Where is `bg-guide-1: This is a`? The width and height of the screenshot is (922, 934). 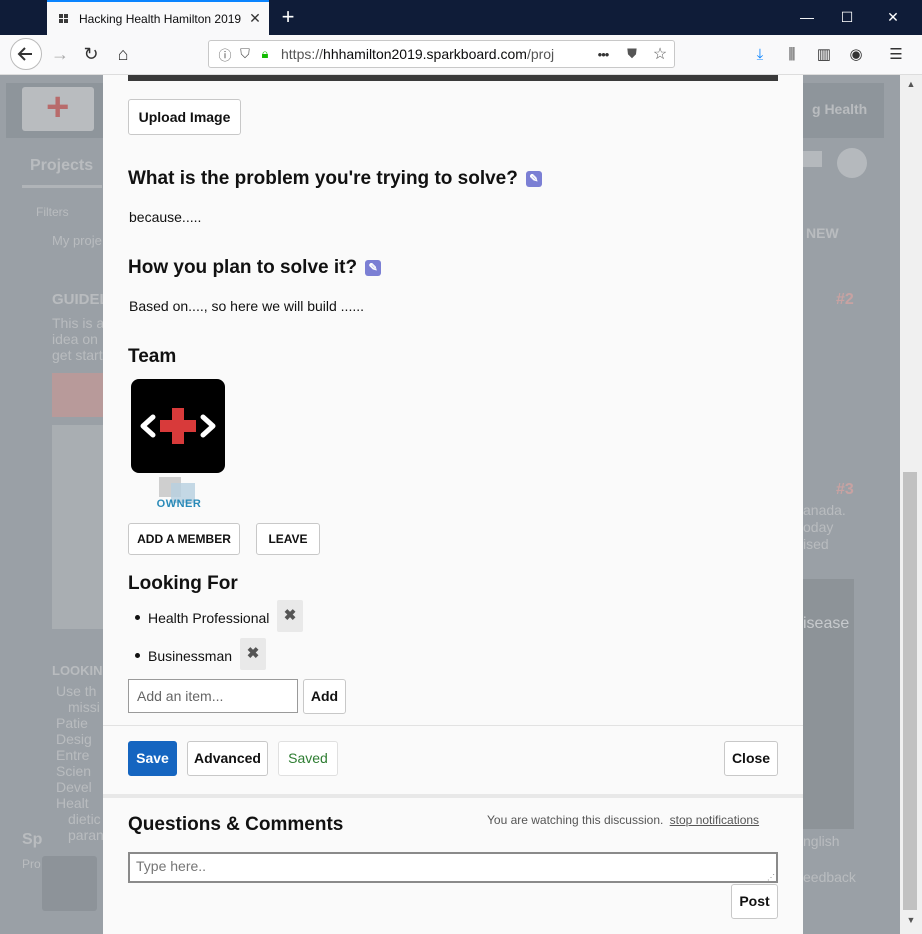 bg-guide-1: This is a is located at coordinates (78, 323).